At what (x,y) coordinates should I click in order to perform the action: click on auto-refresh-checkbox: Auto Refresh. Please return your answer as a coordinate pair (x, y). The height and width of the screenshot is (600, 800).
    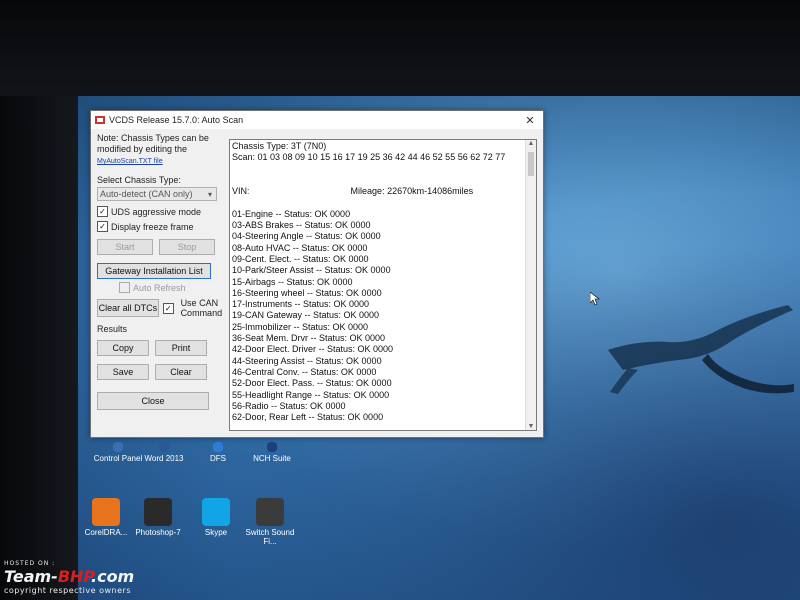
    Looking at the image, I should click on (172, 287).